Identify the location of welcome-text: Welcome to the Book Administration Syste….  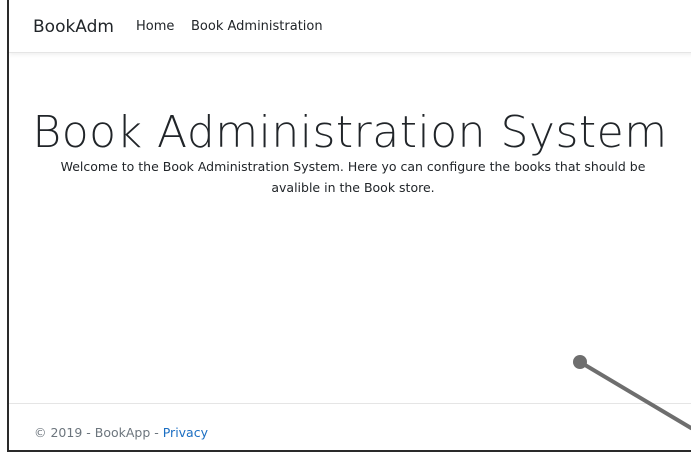
(353, 176).